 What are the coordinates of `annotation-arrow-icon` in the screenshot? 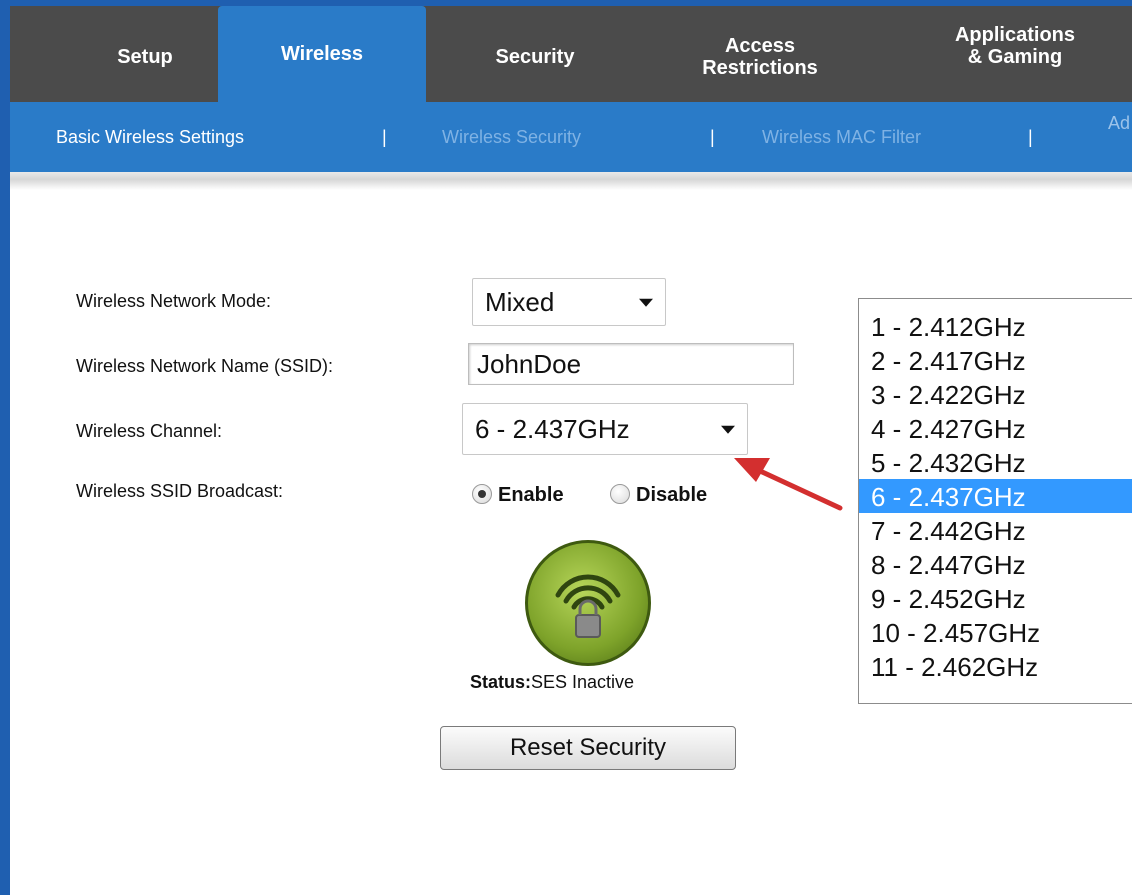 It's located at (788, 484).